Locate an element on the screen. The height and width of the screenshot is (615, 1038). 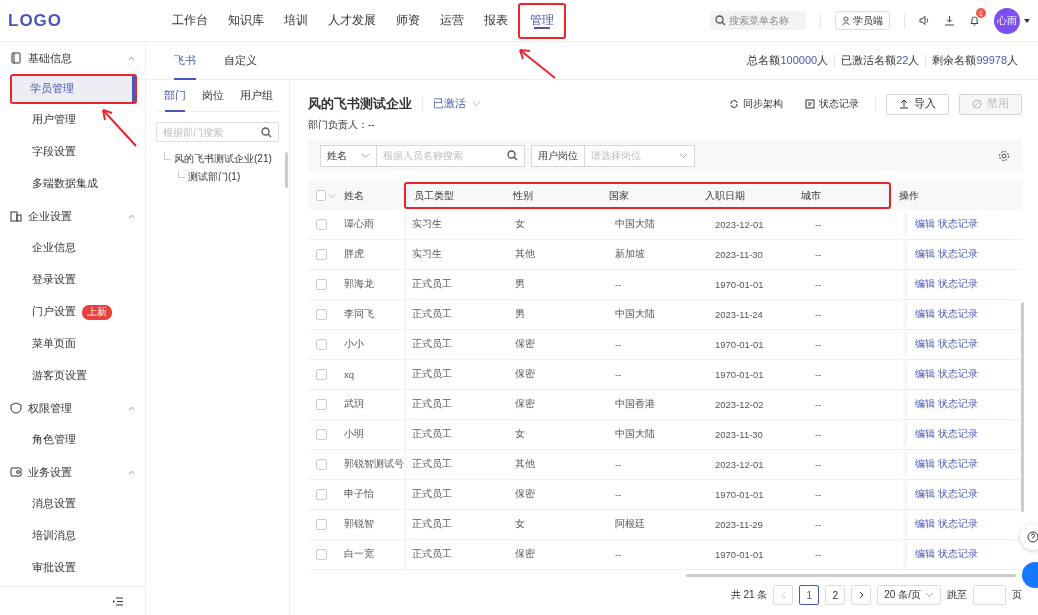
bell-icon is located at coordinates (974, 20).